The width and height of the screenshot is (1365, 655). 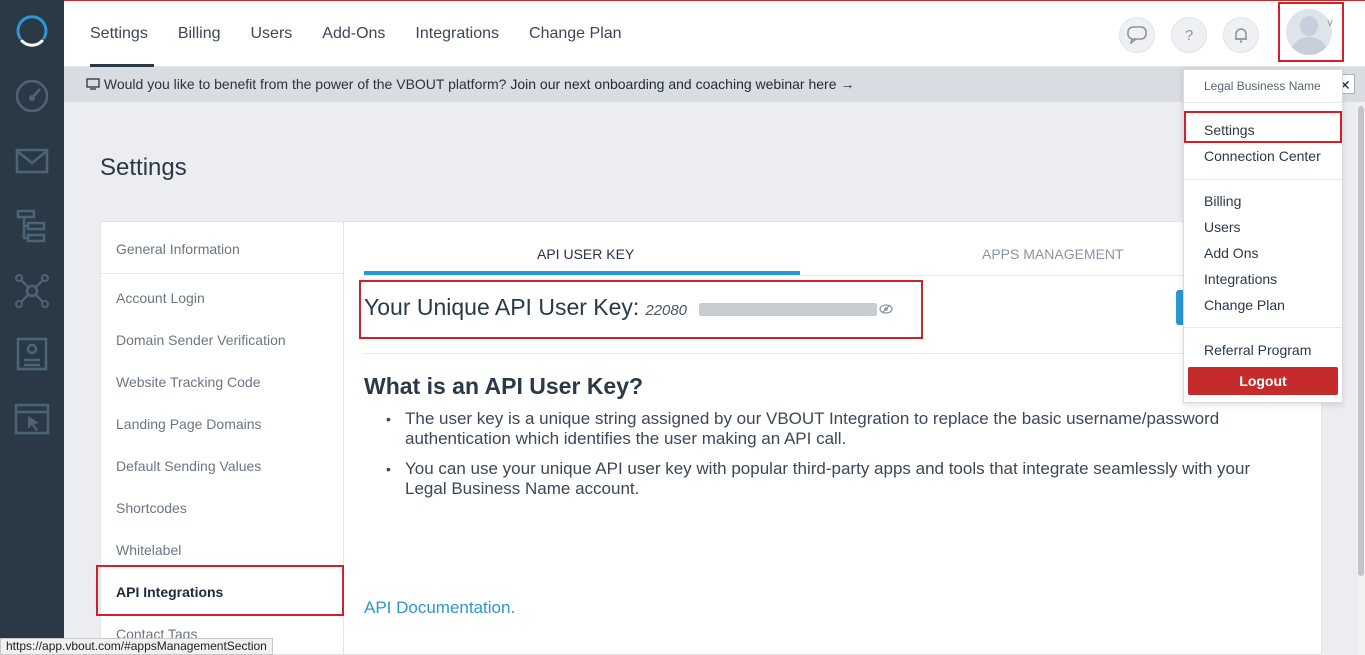 I want to click on content-divider, so click(x=833, y=353).